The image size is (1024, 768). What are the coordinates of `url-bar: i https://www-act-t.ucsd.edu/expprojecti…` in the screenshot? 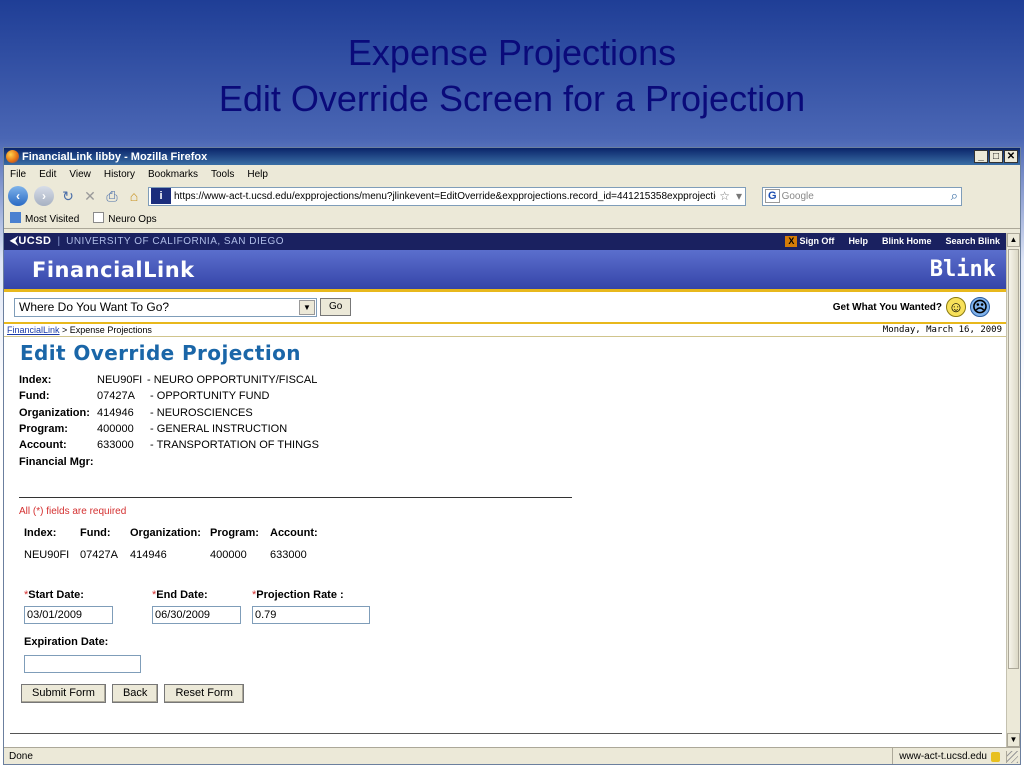 It's located at (447, 196).